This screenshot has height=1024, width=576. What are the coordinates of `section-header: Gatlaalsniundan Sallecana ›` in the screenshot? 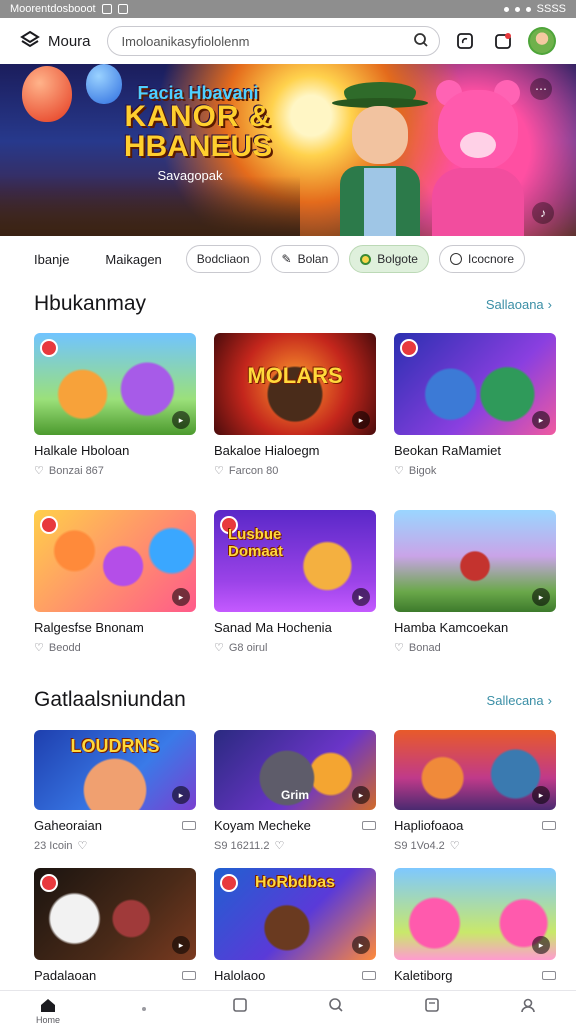 It's located at (293, 700).